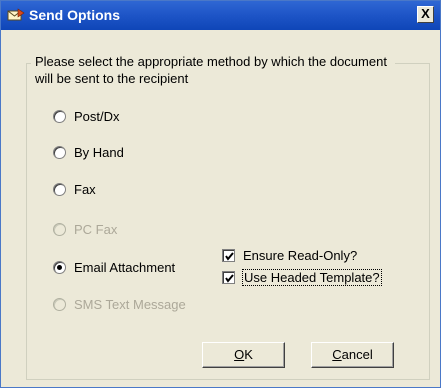  I want to click on radio-label: SMS Text Message, so click(130, 304).